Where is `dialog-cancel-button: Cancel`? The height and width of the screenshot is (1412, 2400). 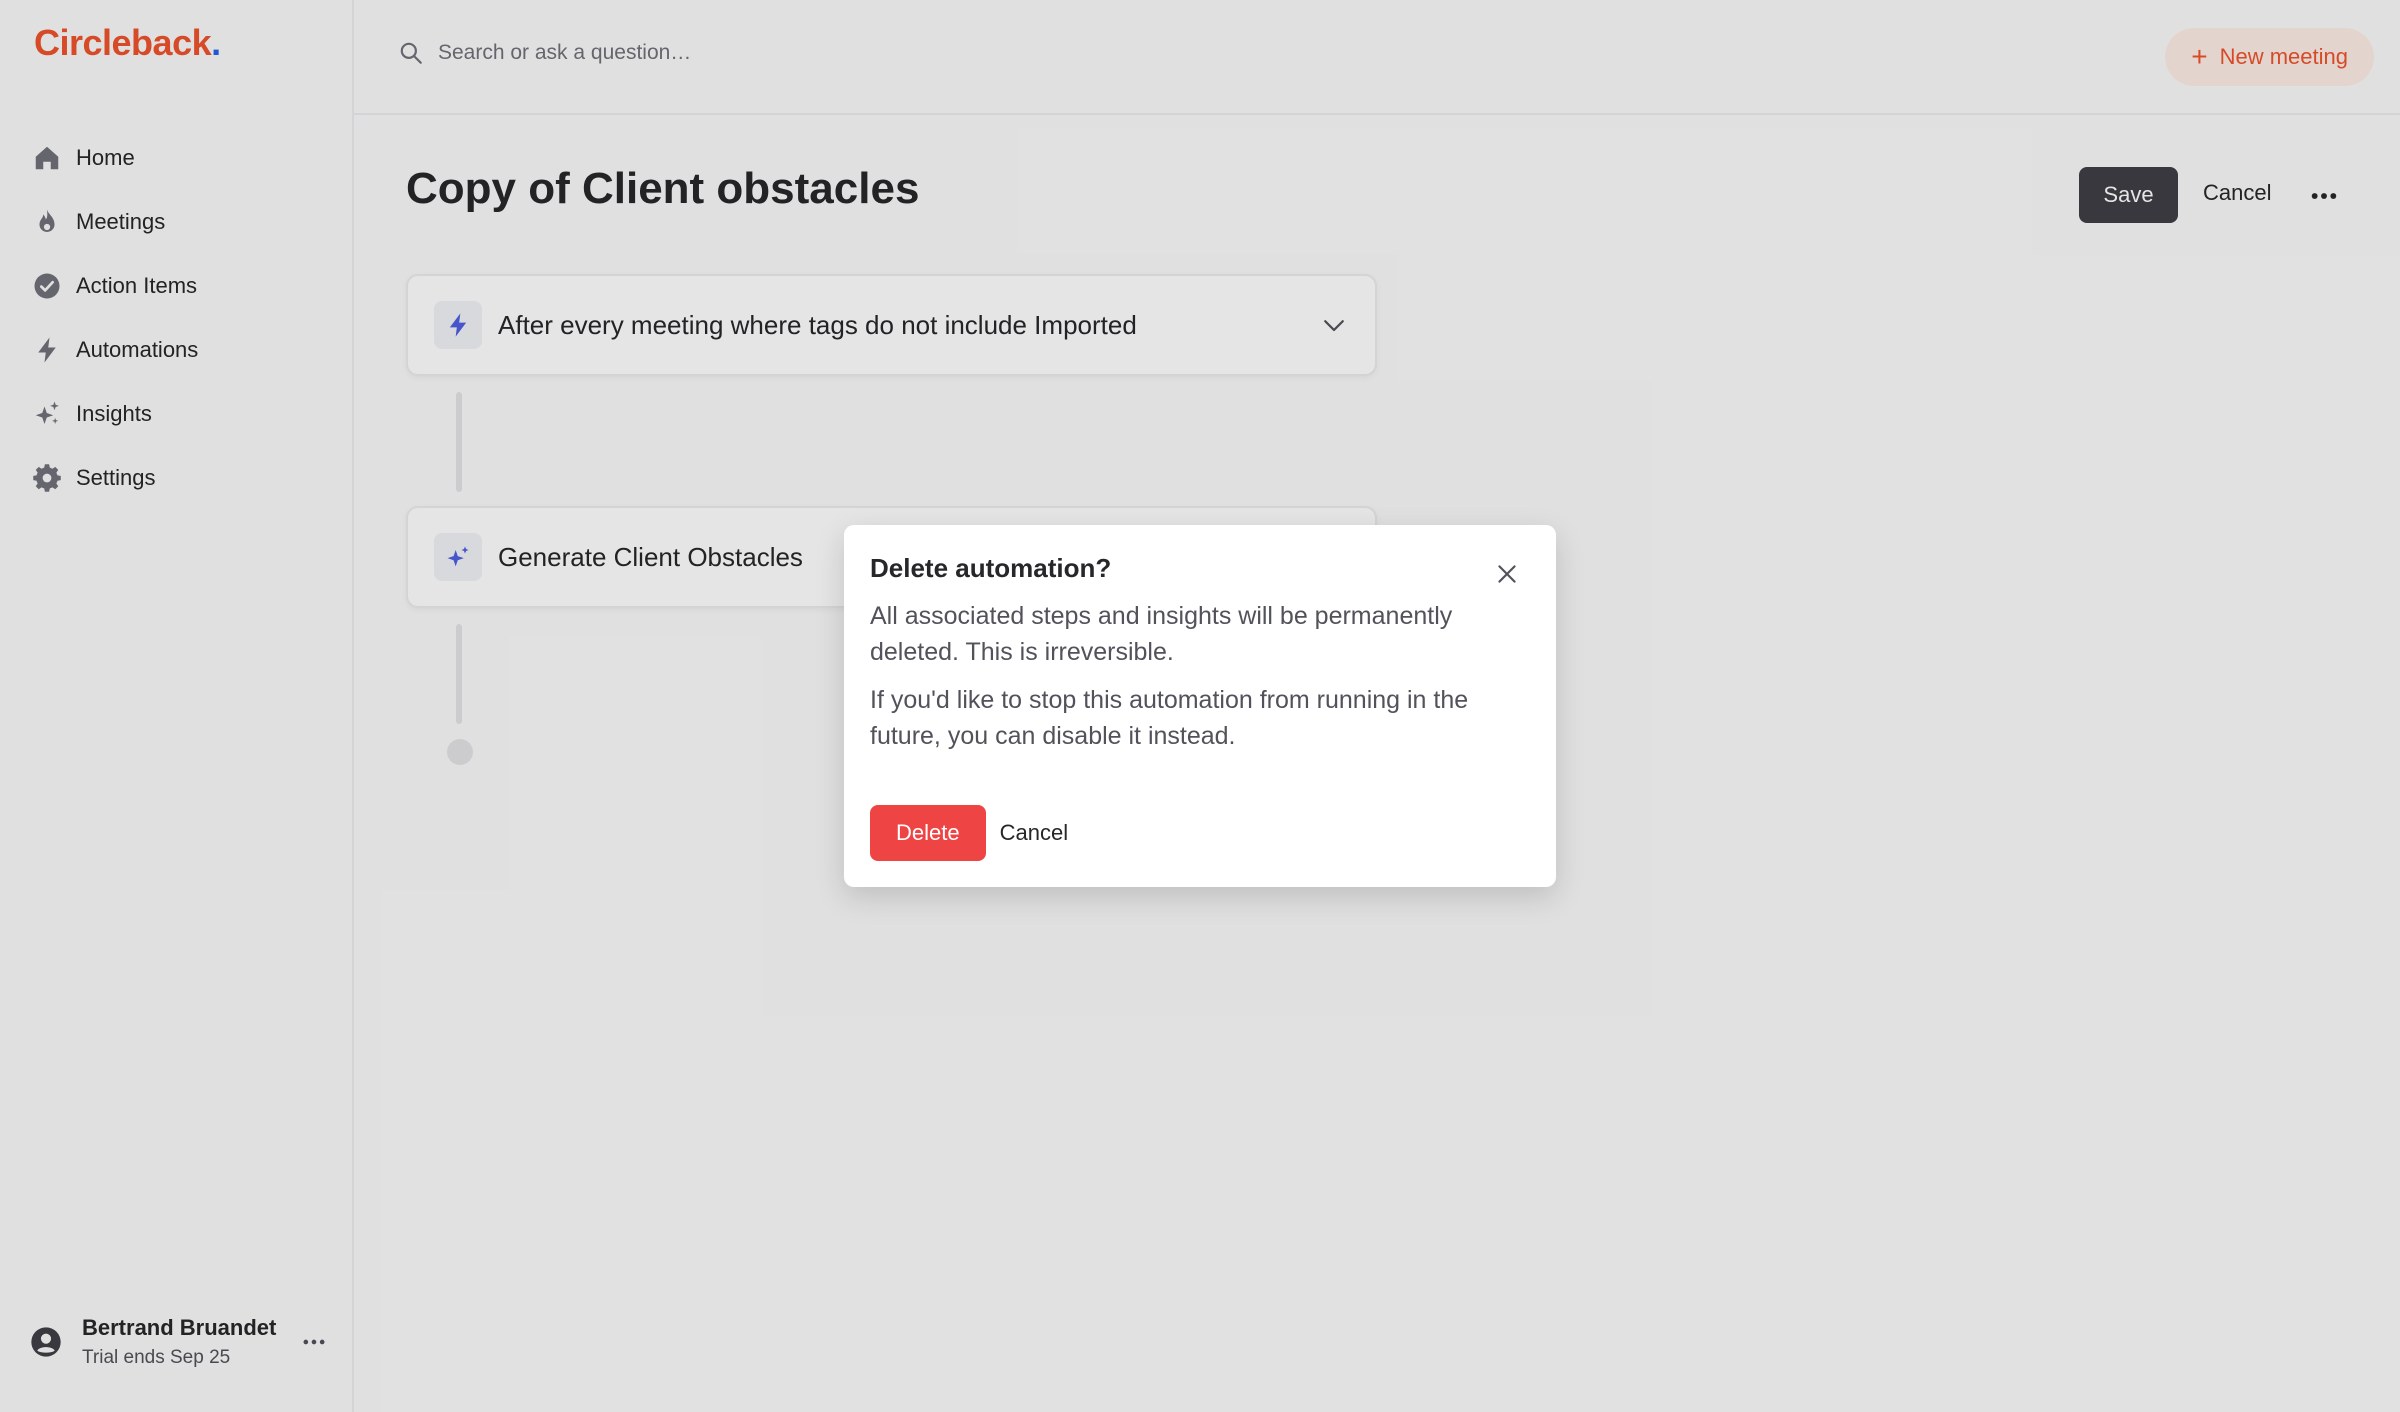
dialog-cancel-button: Cancel is located at coordinates (1034, 833).